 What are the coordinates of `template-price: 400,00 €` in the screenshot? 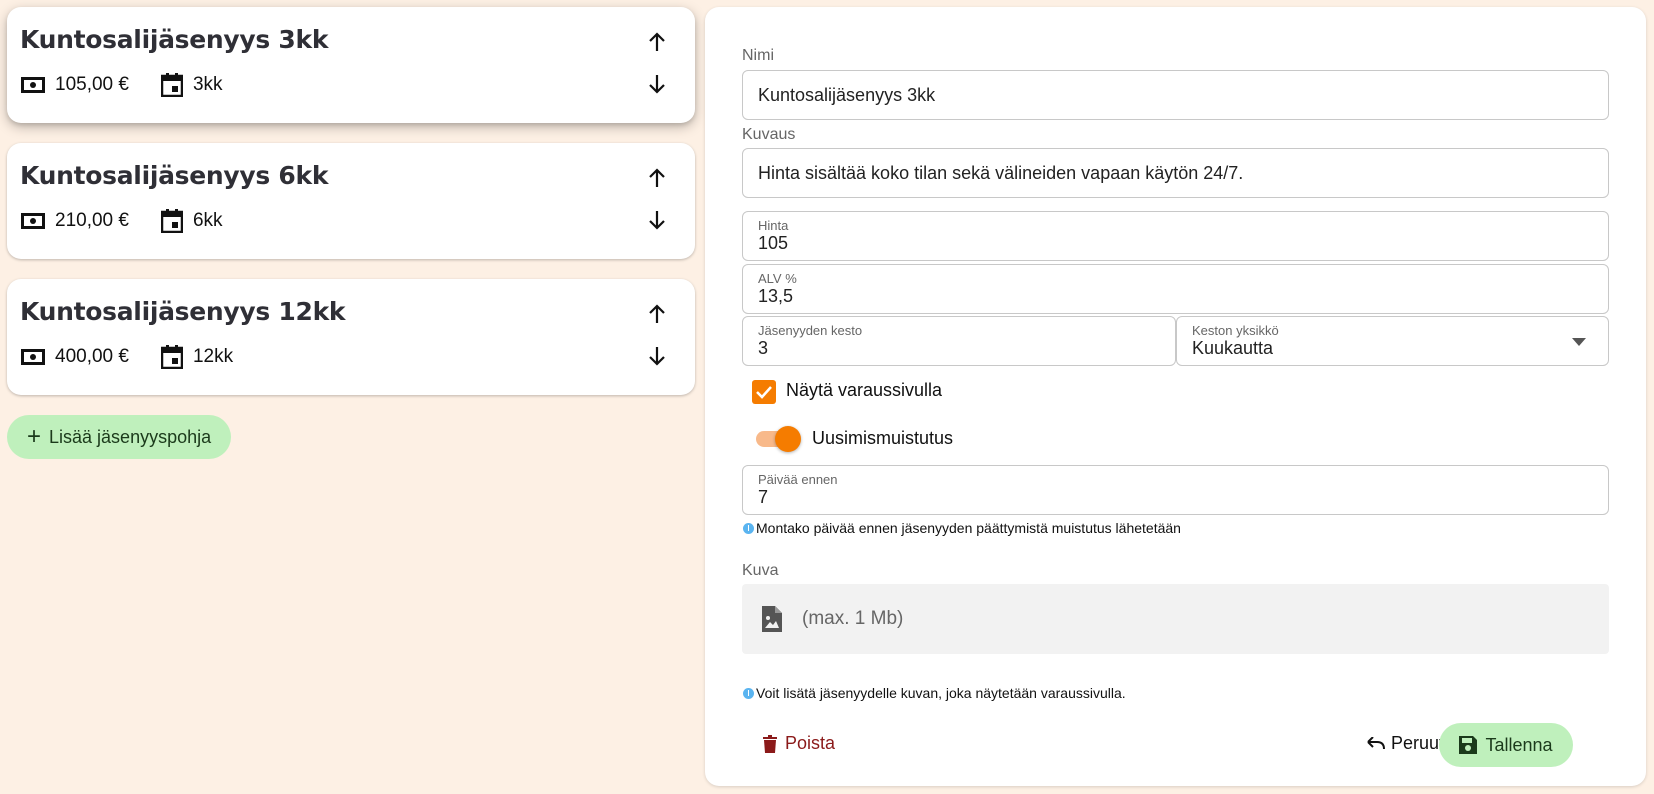 It's located at (92, 356).